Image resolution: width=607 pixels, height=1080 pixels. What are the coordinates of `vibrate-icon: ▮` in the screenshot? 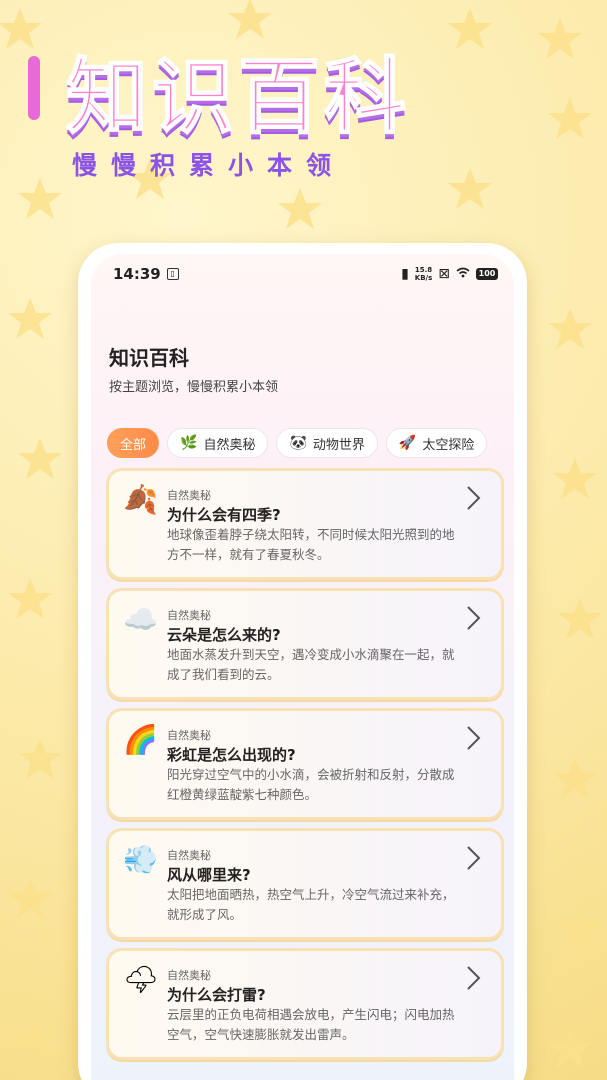 It's located at (405, 274).